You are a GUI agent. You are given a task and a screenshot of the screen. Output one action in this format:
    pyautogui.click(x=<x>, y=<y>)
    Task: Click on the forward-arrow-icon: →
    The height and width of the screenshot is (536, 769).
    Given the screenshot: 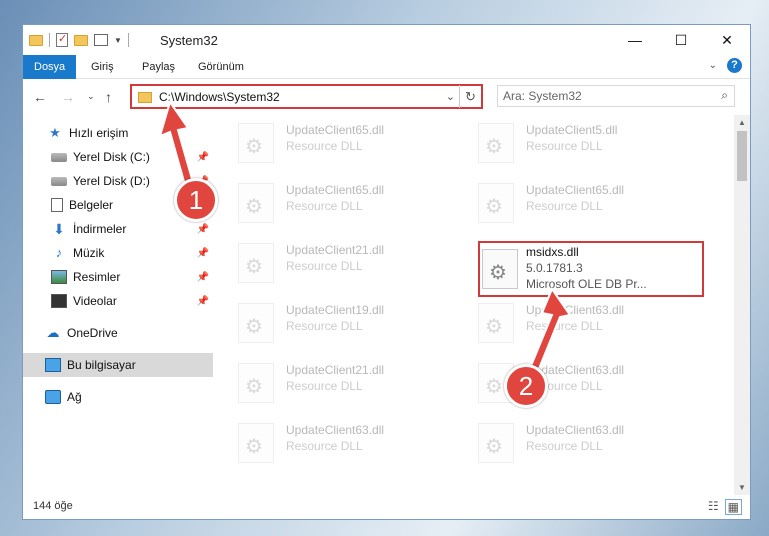 What is the action you would take?
    pyautogui.click(x=68, y=97)
    